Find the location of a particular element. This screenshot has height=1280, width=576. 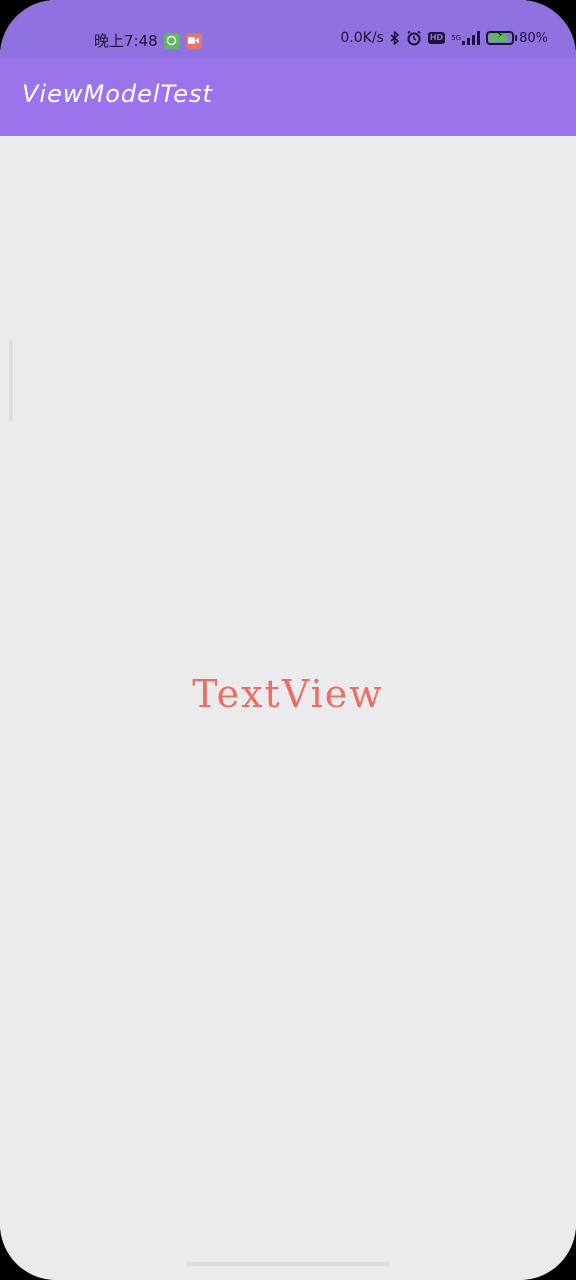

battery-percent: 80% is located at coordinates (533, 38).